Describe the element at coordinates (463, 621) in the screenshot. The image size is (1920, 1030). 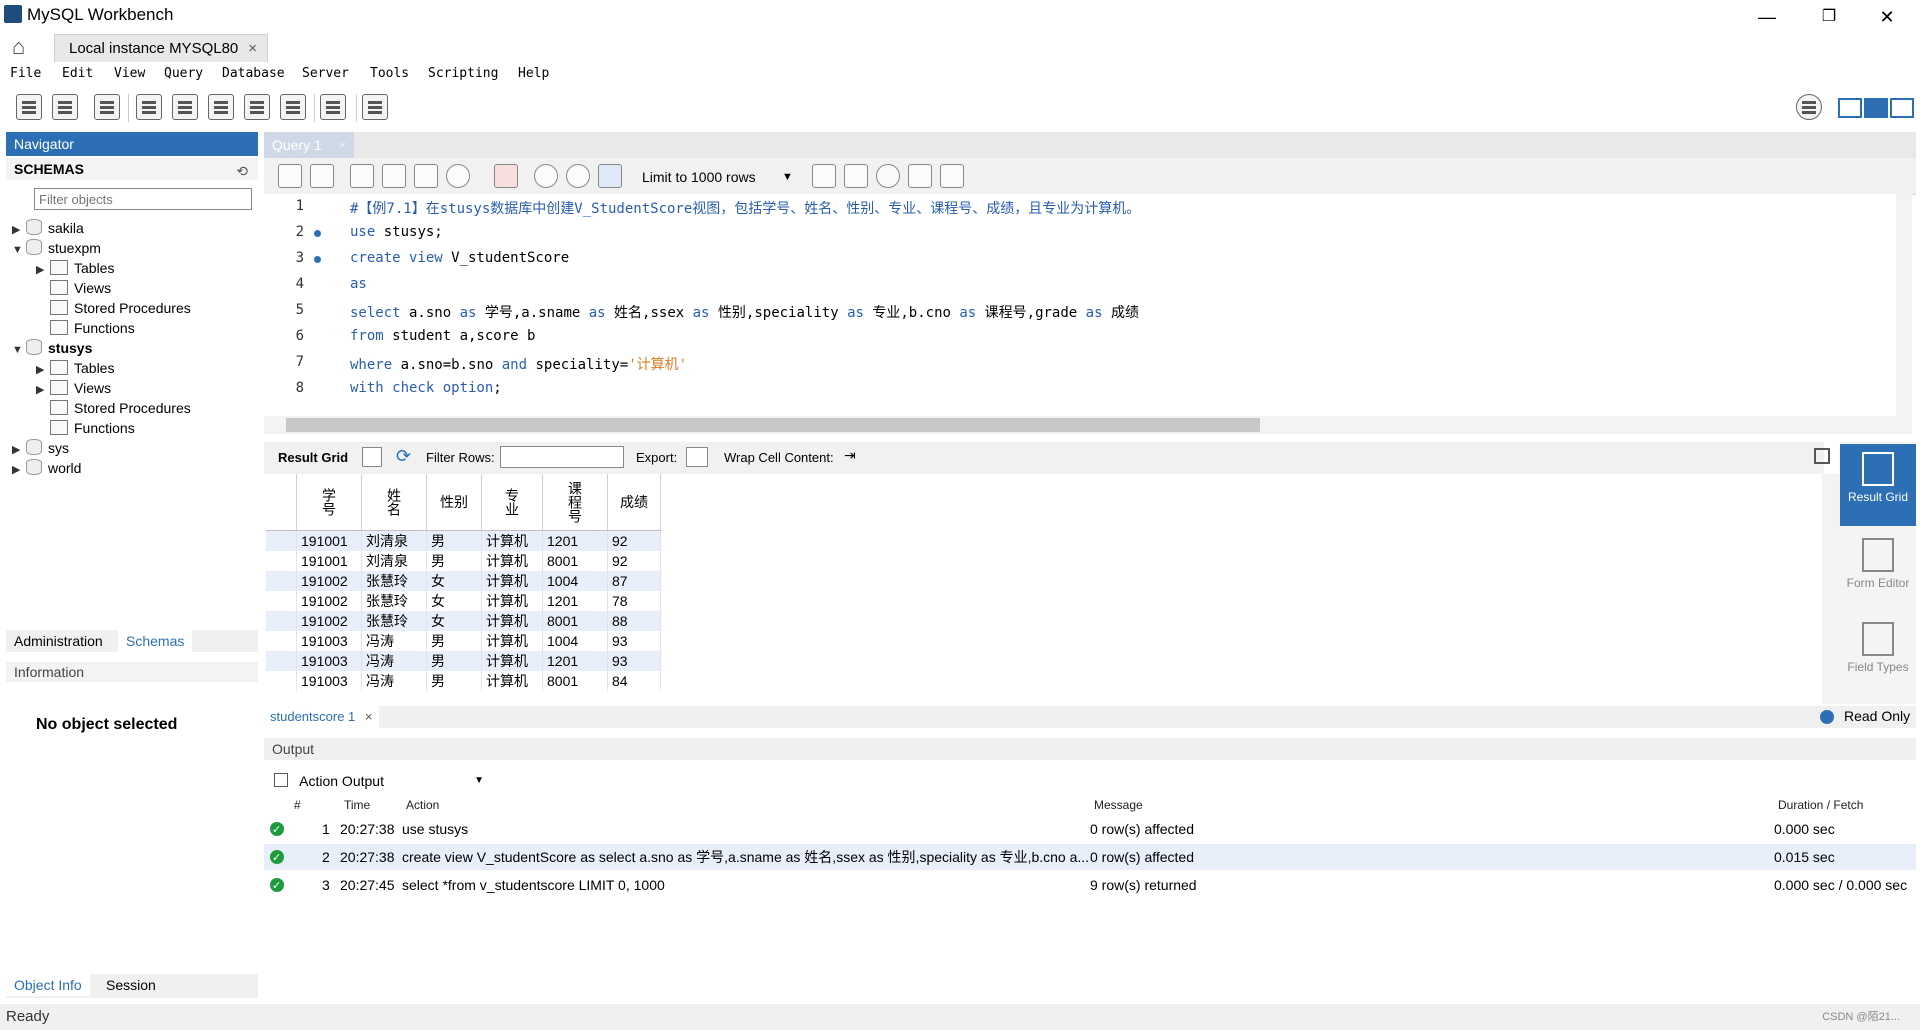
I see `table-row: 191002 张慧玲女计算机 8001 88` at that location.